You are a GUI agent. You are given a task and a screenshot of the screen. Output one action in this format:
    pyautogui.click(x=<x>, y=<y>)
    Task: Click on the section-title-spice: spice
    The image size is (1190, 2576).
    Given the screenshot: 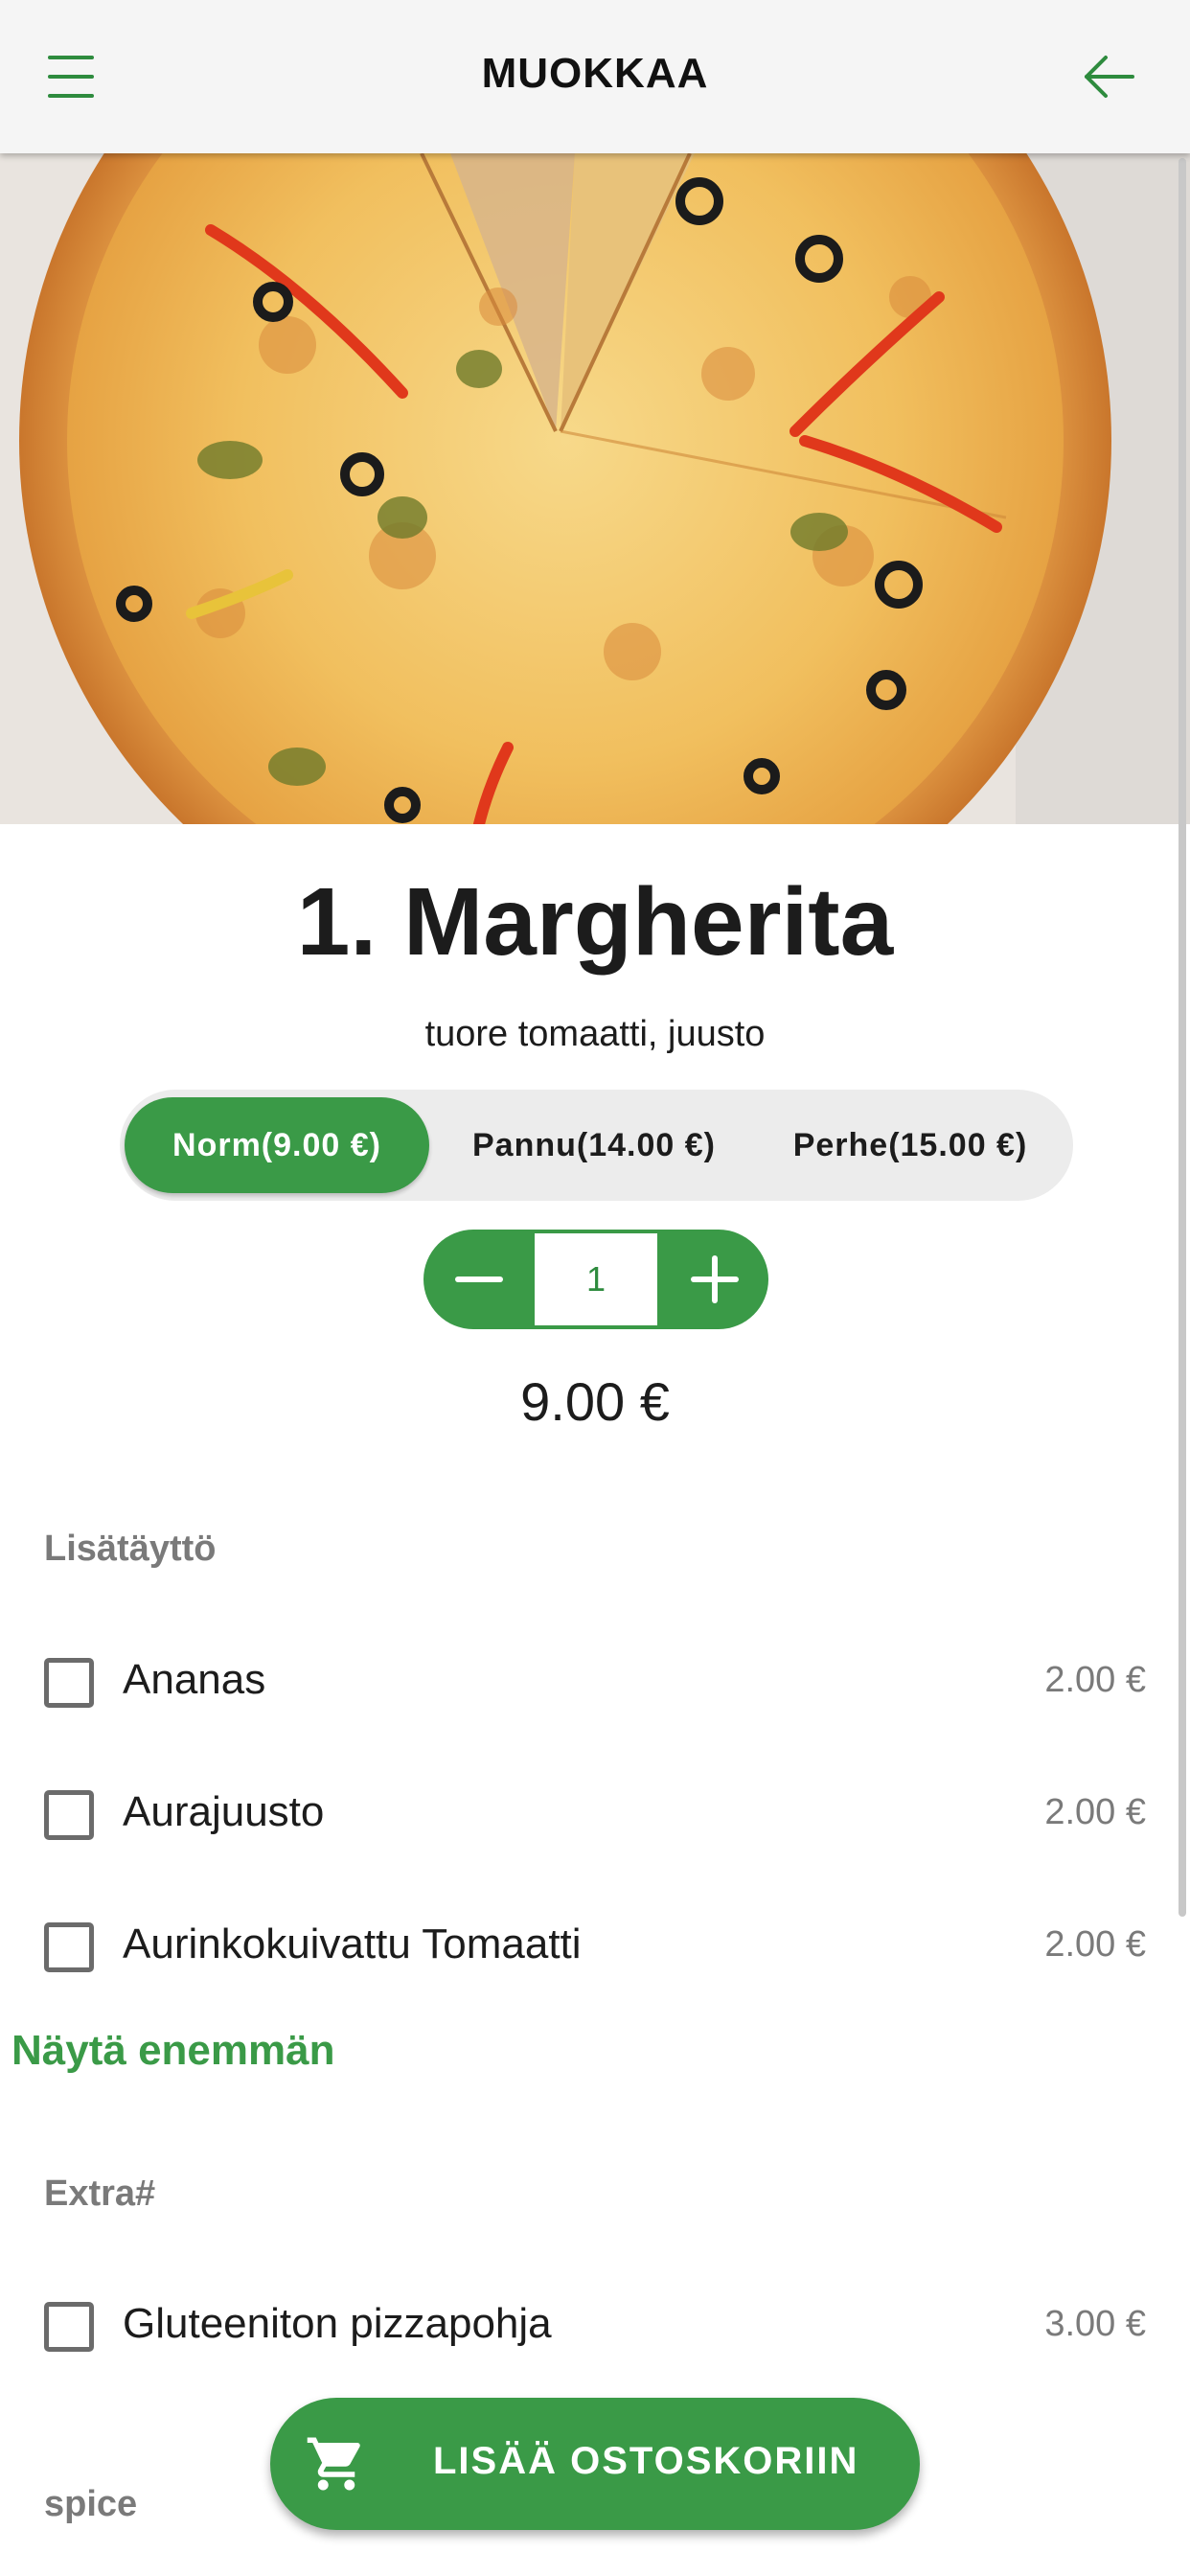 What is the action you would take?
    pyautogui.click(x=91, y=2504)
    